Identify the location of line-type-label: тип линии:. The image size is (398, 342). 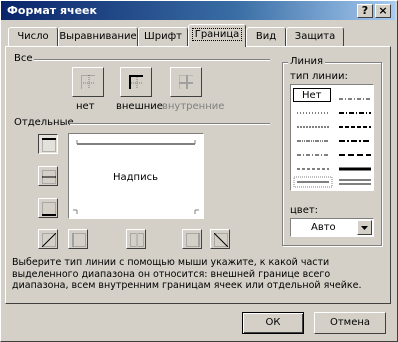
(319, 76).